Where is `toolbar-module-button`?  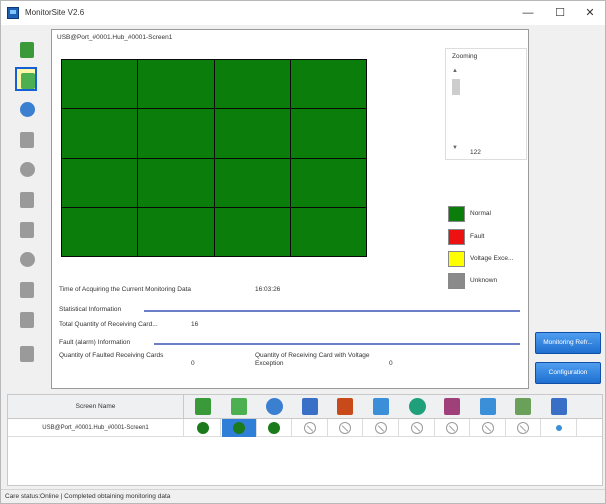
toolbar-module-button is located at coordinates (26, 229).